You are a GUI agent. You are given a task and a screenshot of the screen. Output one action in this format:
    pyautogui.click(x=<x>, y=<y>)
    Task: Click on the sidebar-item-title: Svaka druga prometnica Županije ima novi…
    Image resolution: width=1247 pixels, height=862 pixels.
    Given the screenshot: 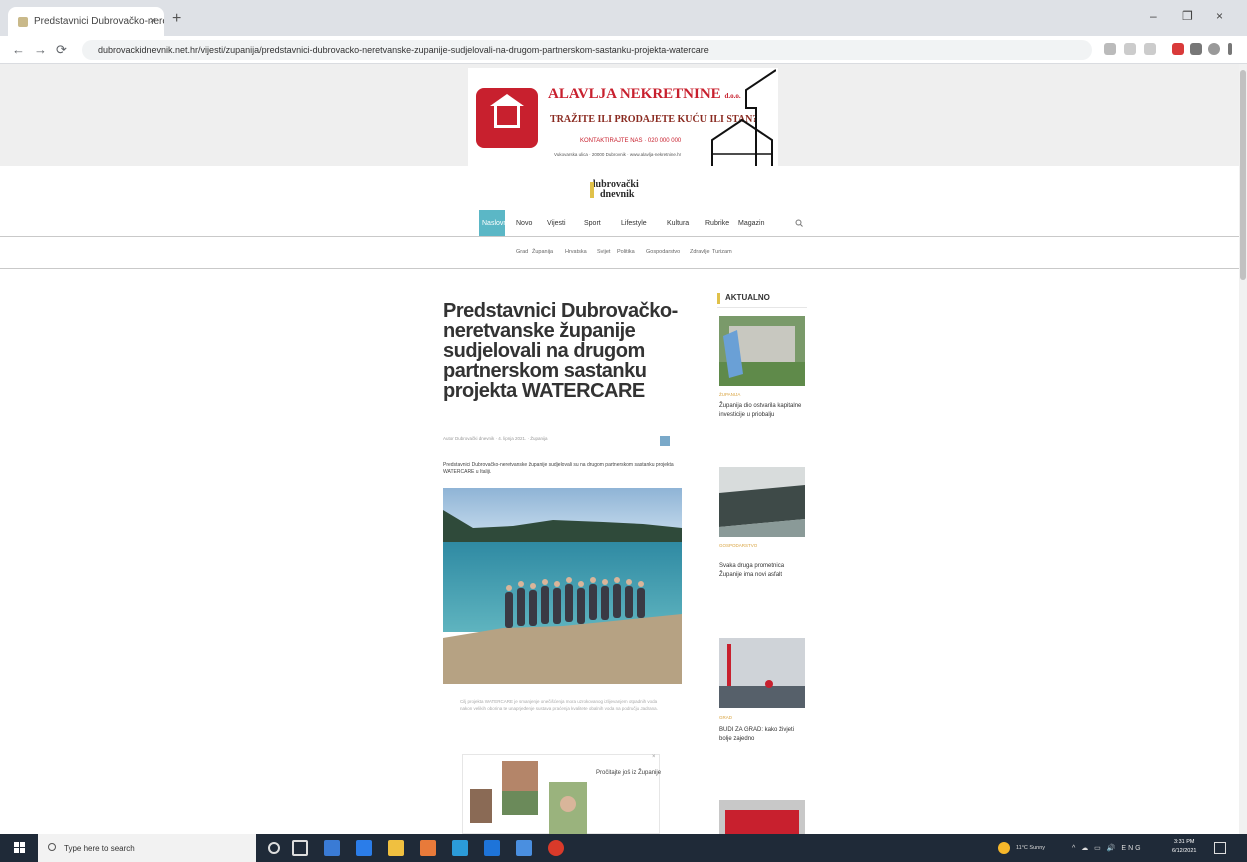 What is the action you would take?
    pyautogui.click(x=763, y=570)
    